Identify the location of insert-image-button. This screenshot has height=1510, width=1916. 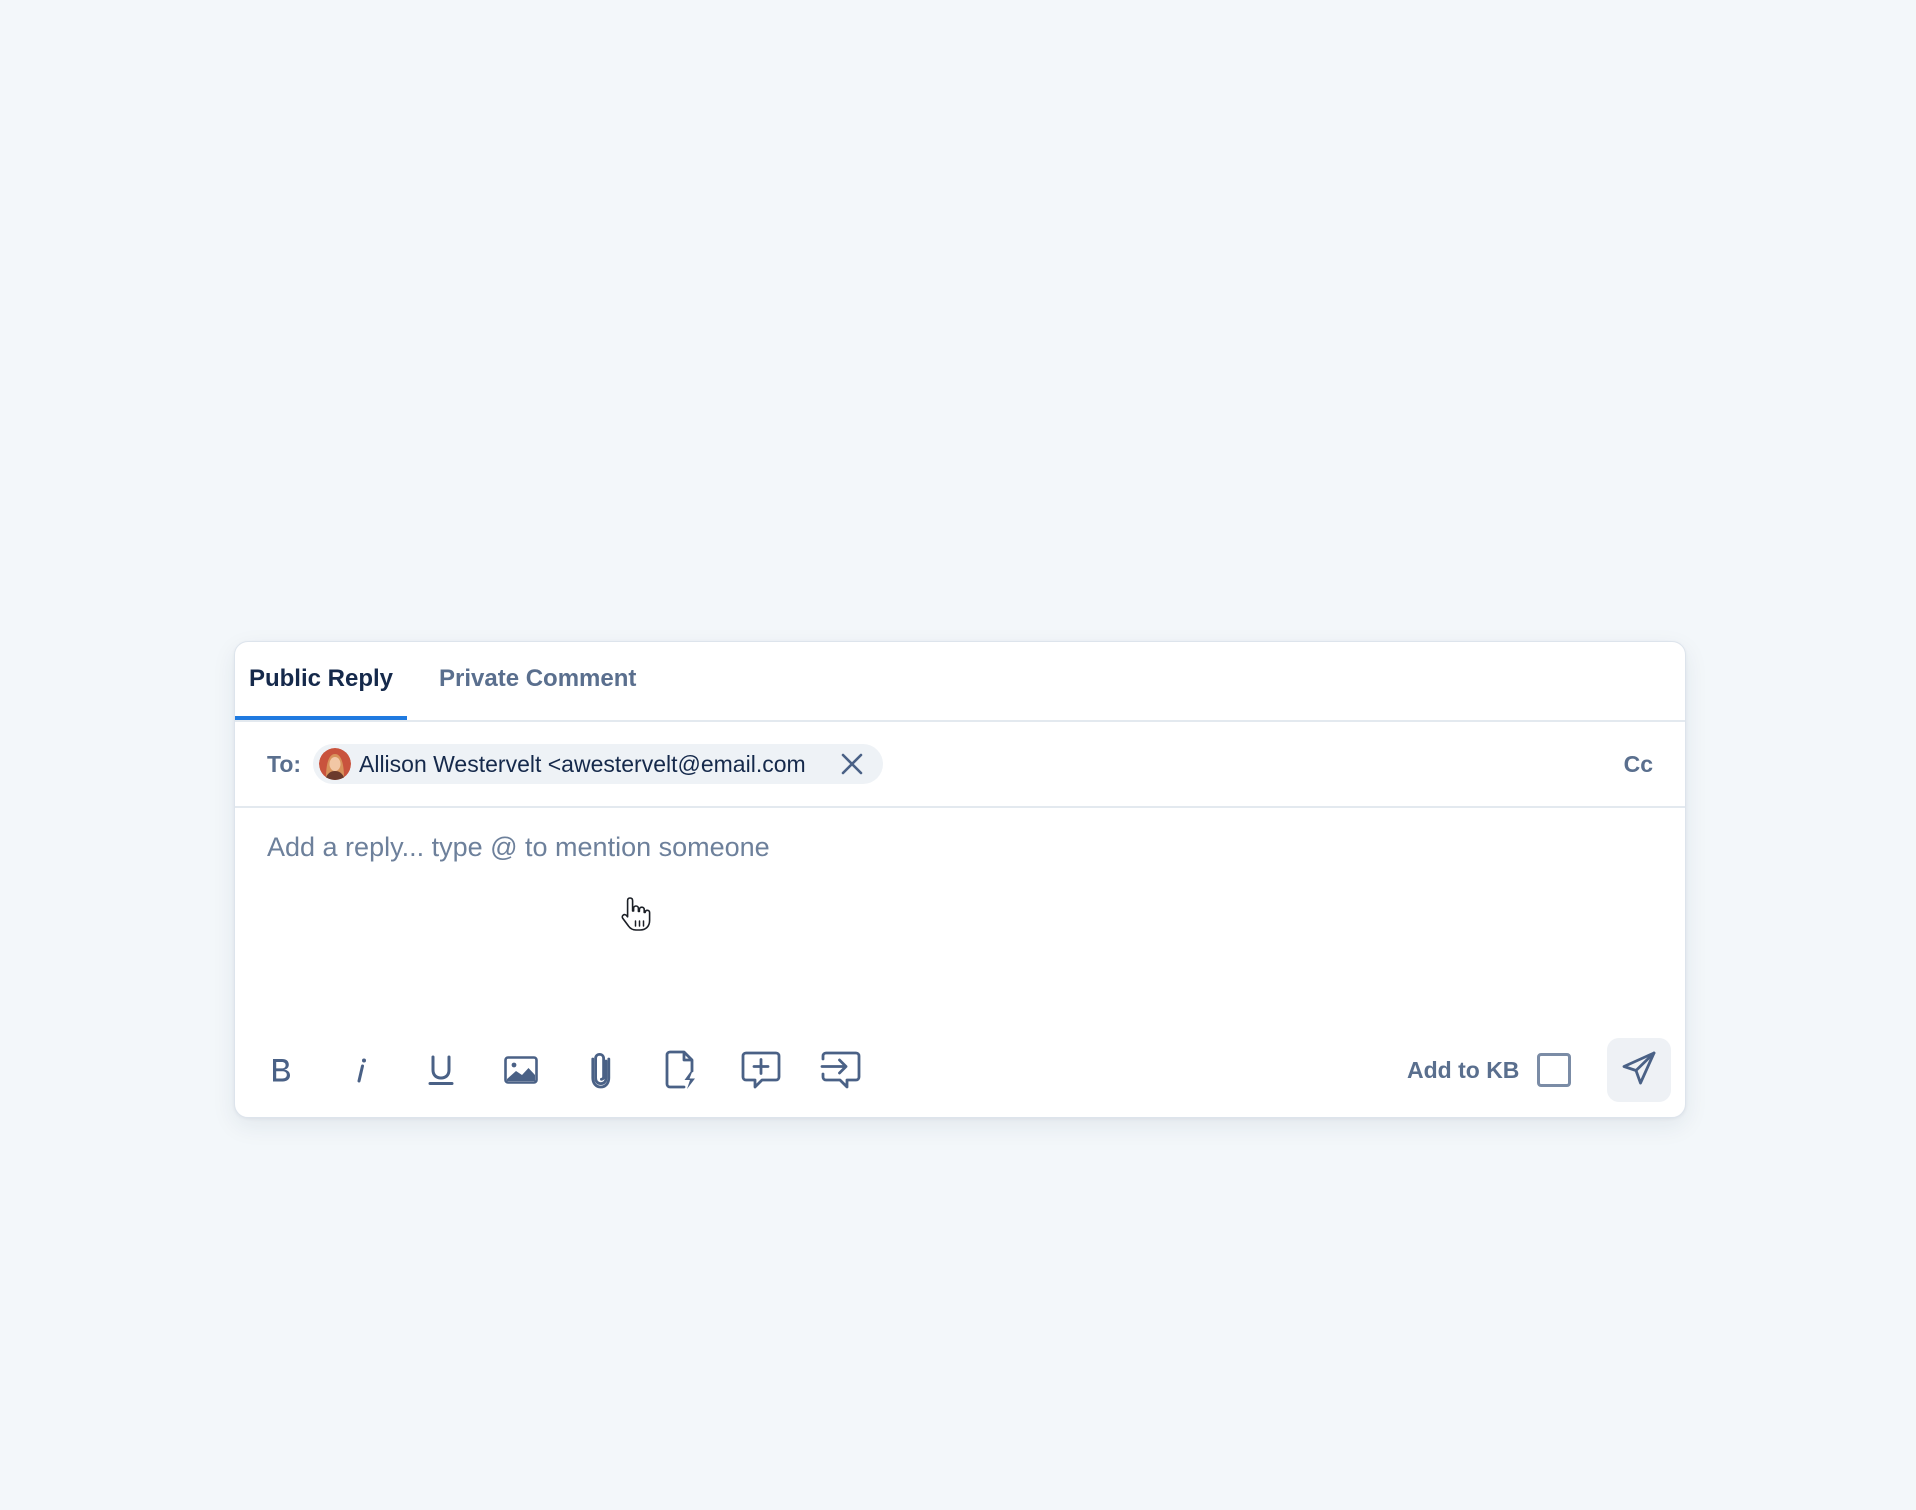
(521, 1070).